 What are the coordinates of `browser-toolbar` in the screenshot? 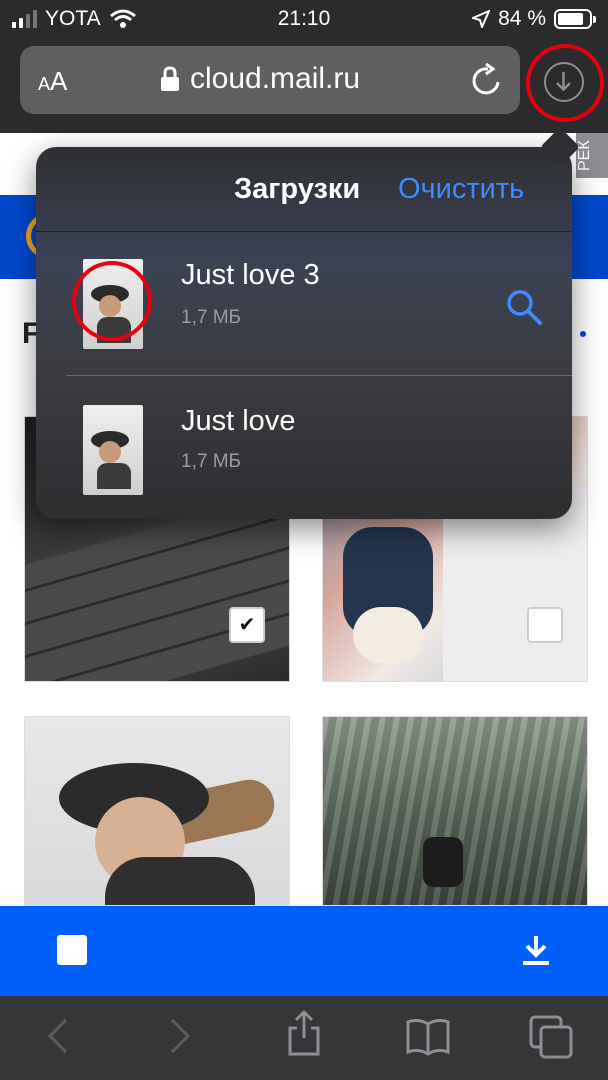 It's located at (304, 1038).